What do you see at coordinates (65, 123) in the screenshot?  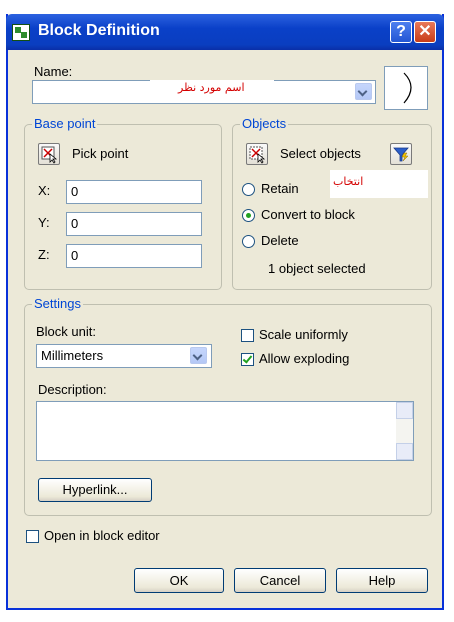 I see `base-point-title: Base point` at bounding box center [65, 123].